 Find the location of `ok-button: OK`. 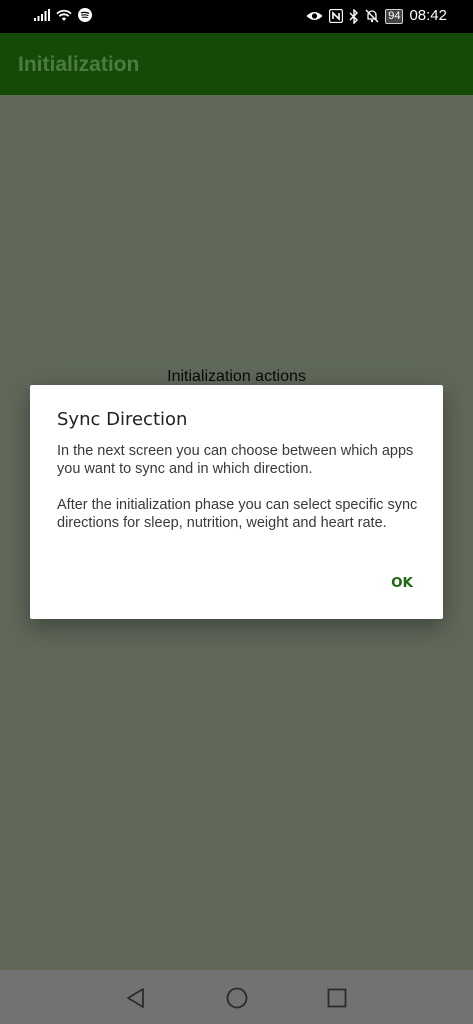

ok-button: OK is located at coordinates (402, 583).